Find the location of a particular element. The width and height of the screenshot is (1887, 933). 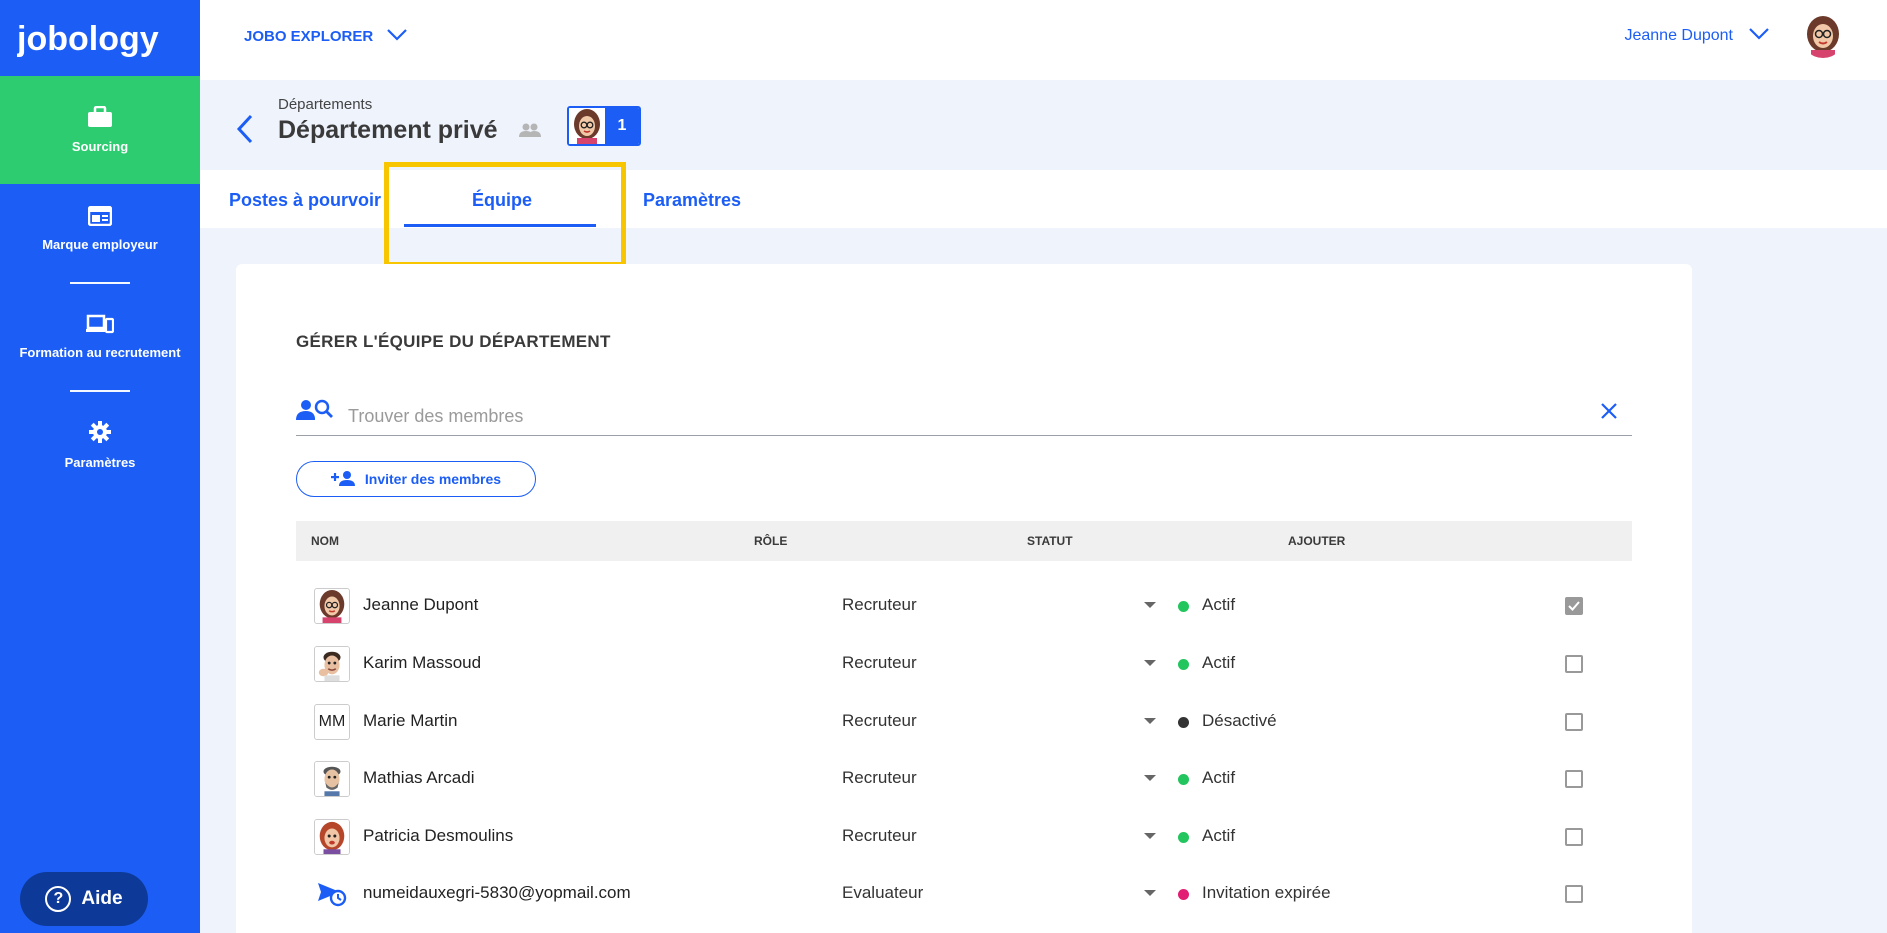

explorer-label: JOBO EXPLORER is located at coordinates (309, 36).